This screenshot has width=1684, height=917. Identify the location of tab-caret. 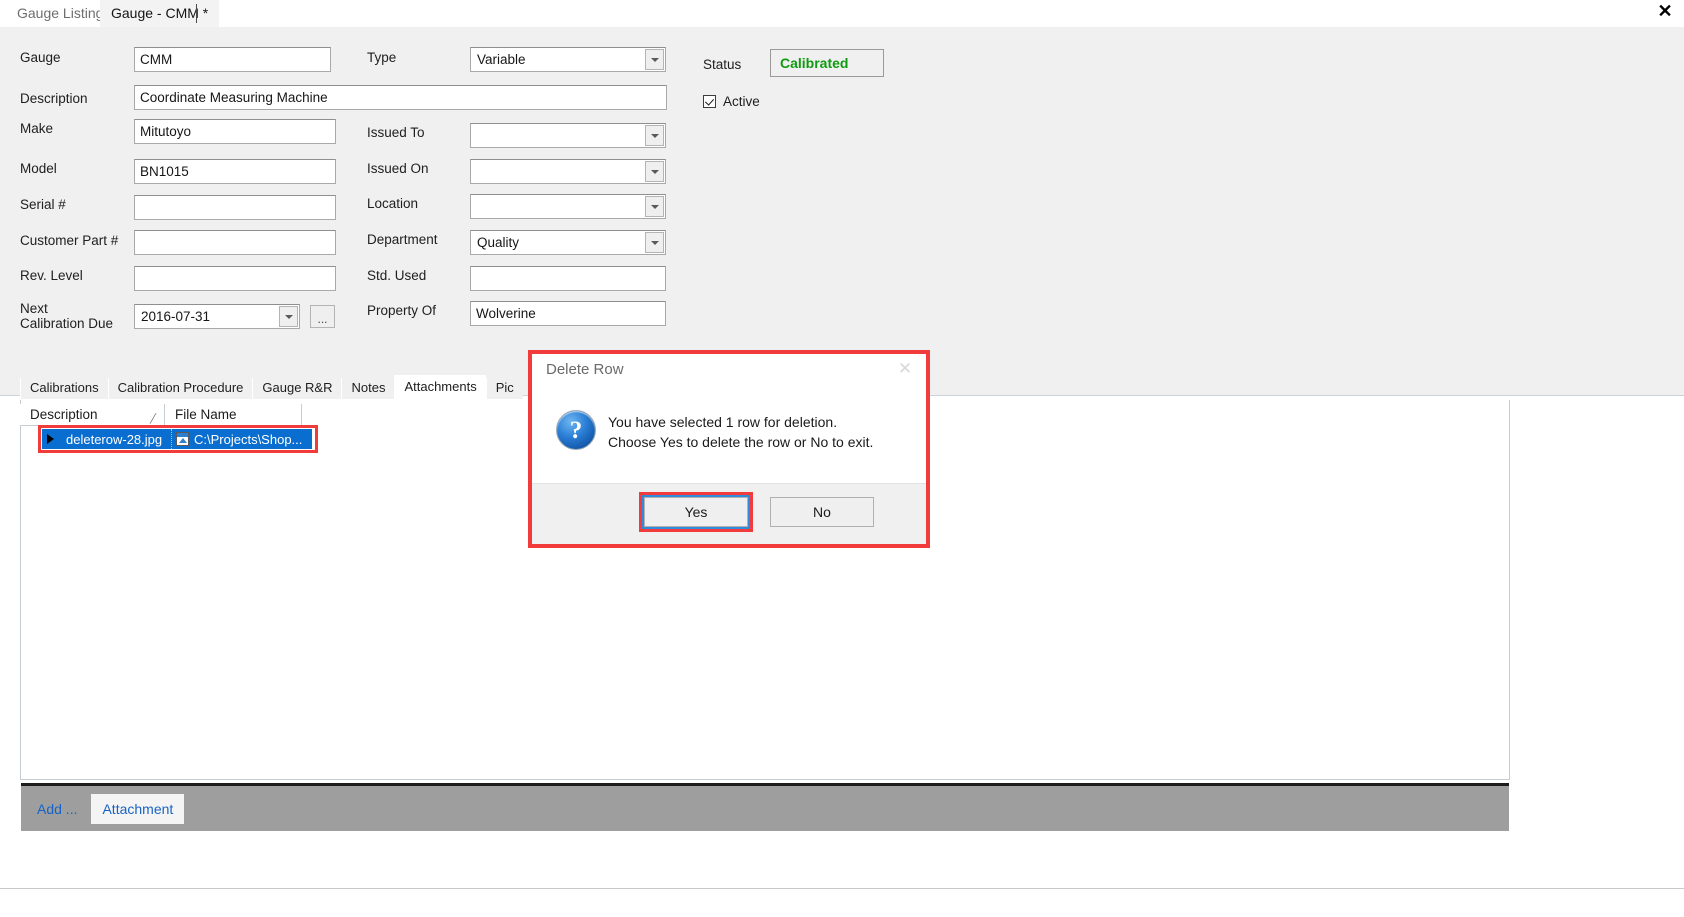
(196, 13).